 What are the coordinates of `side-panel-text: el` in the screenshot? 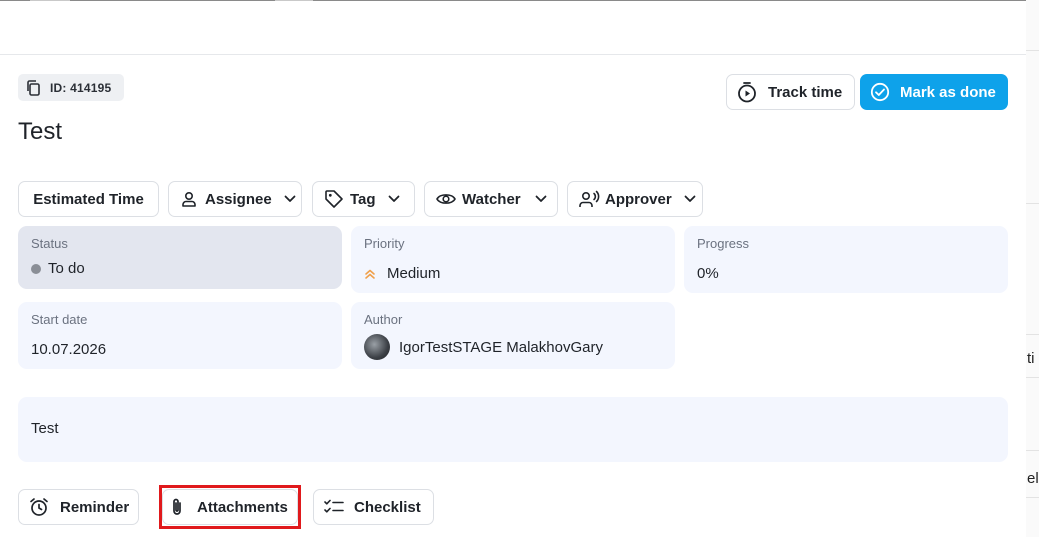 It's located at (1033, 478).